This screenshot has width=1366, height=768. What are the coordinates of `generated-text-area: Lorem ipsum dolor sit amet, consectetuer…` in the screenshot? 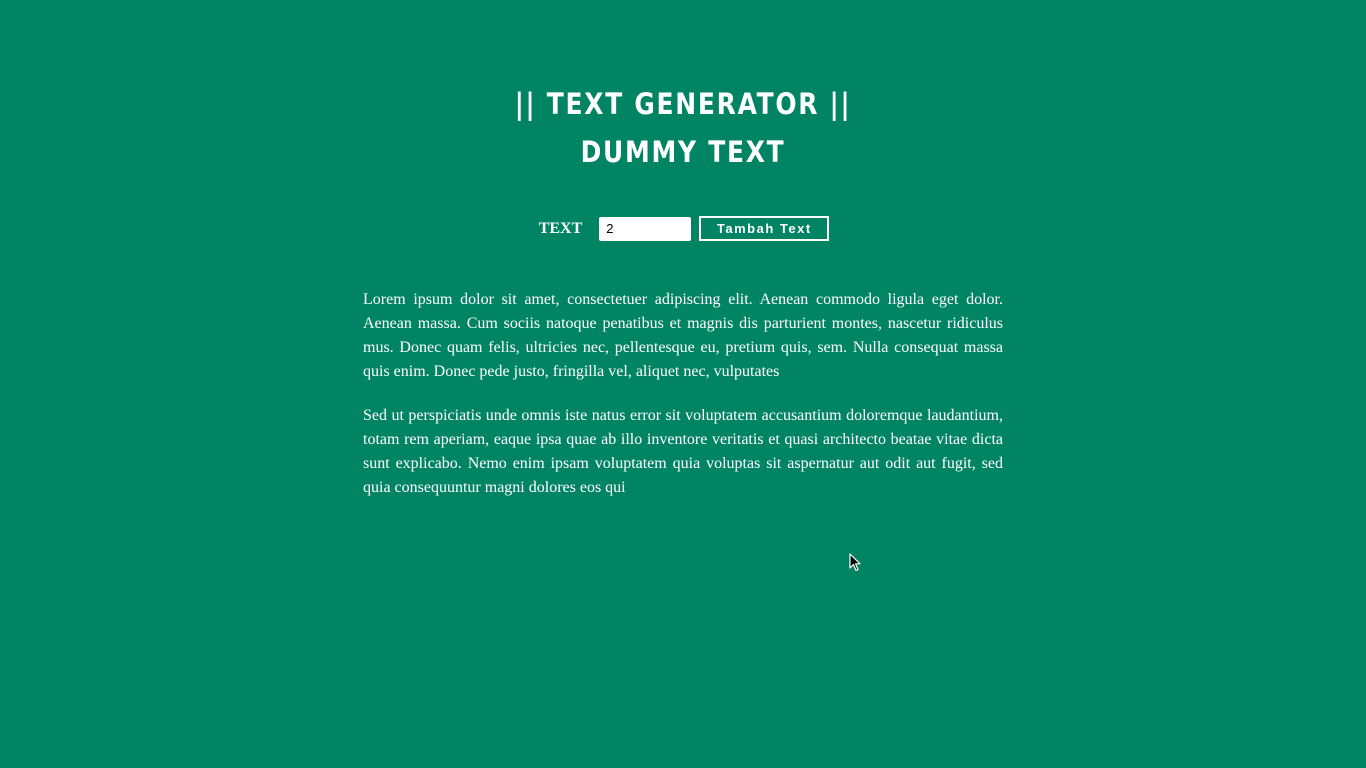 It's located at (683, 404).